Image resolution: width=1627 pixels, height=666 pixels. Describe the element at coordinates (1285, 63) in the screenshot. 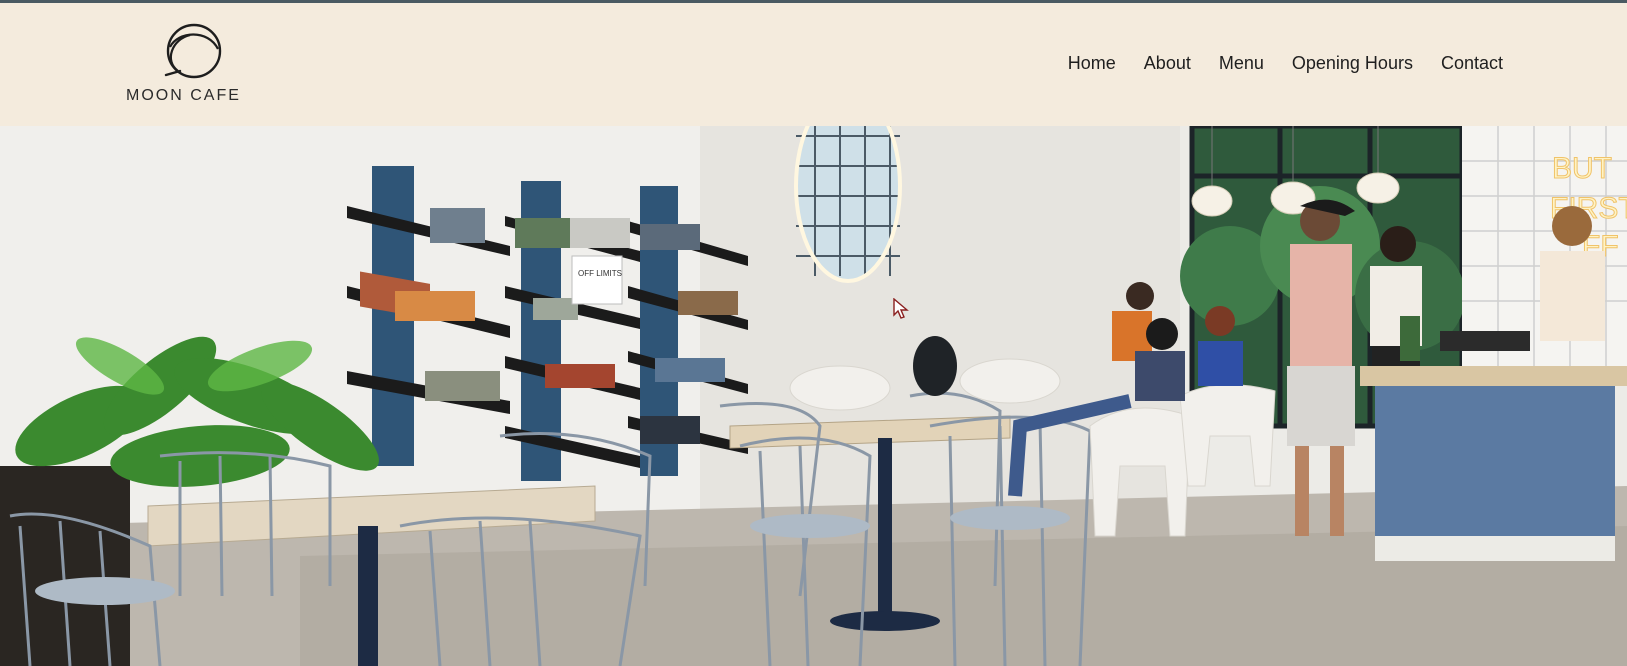

I see `main-nav: Home About Menu Opening Hours Contact` at that location.